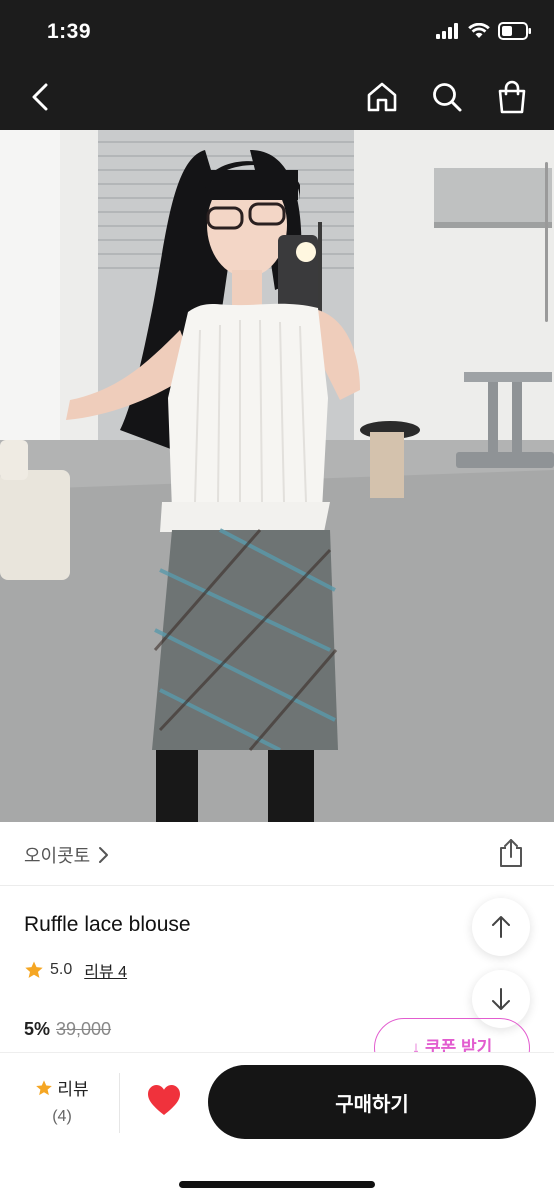 This screenshot has height=1201, width=554. Describe the element at coordinates (84, 1029) in the screenshot. I see `original-price: 39,000` at that location.